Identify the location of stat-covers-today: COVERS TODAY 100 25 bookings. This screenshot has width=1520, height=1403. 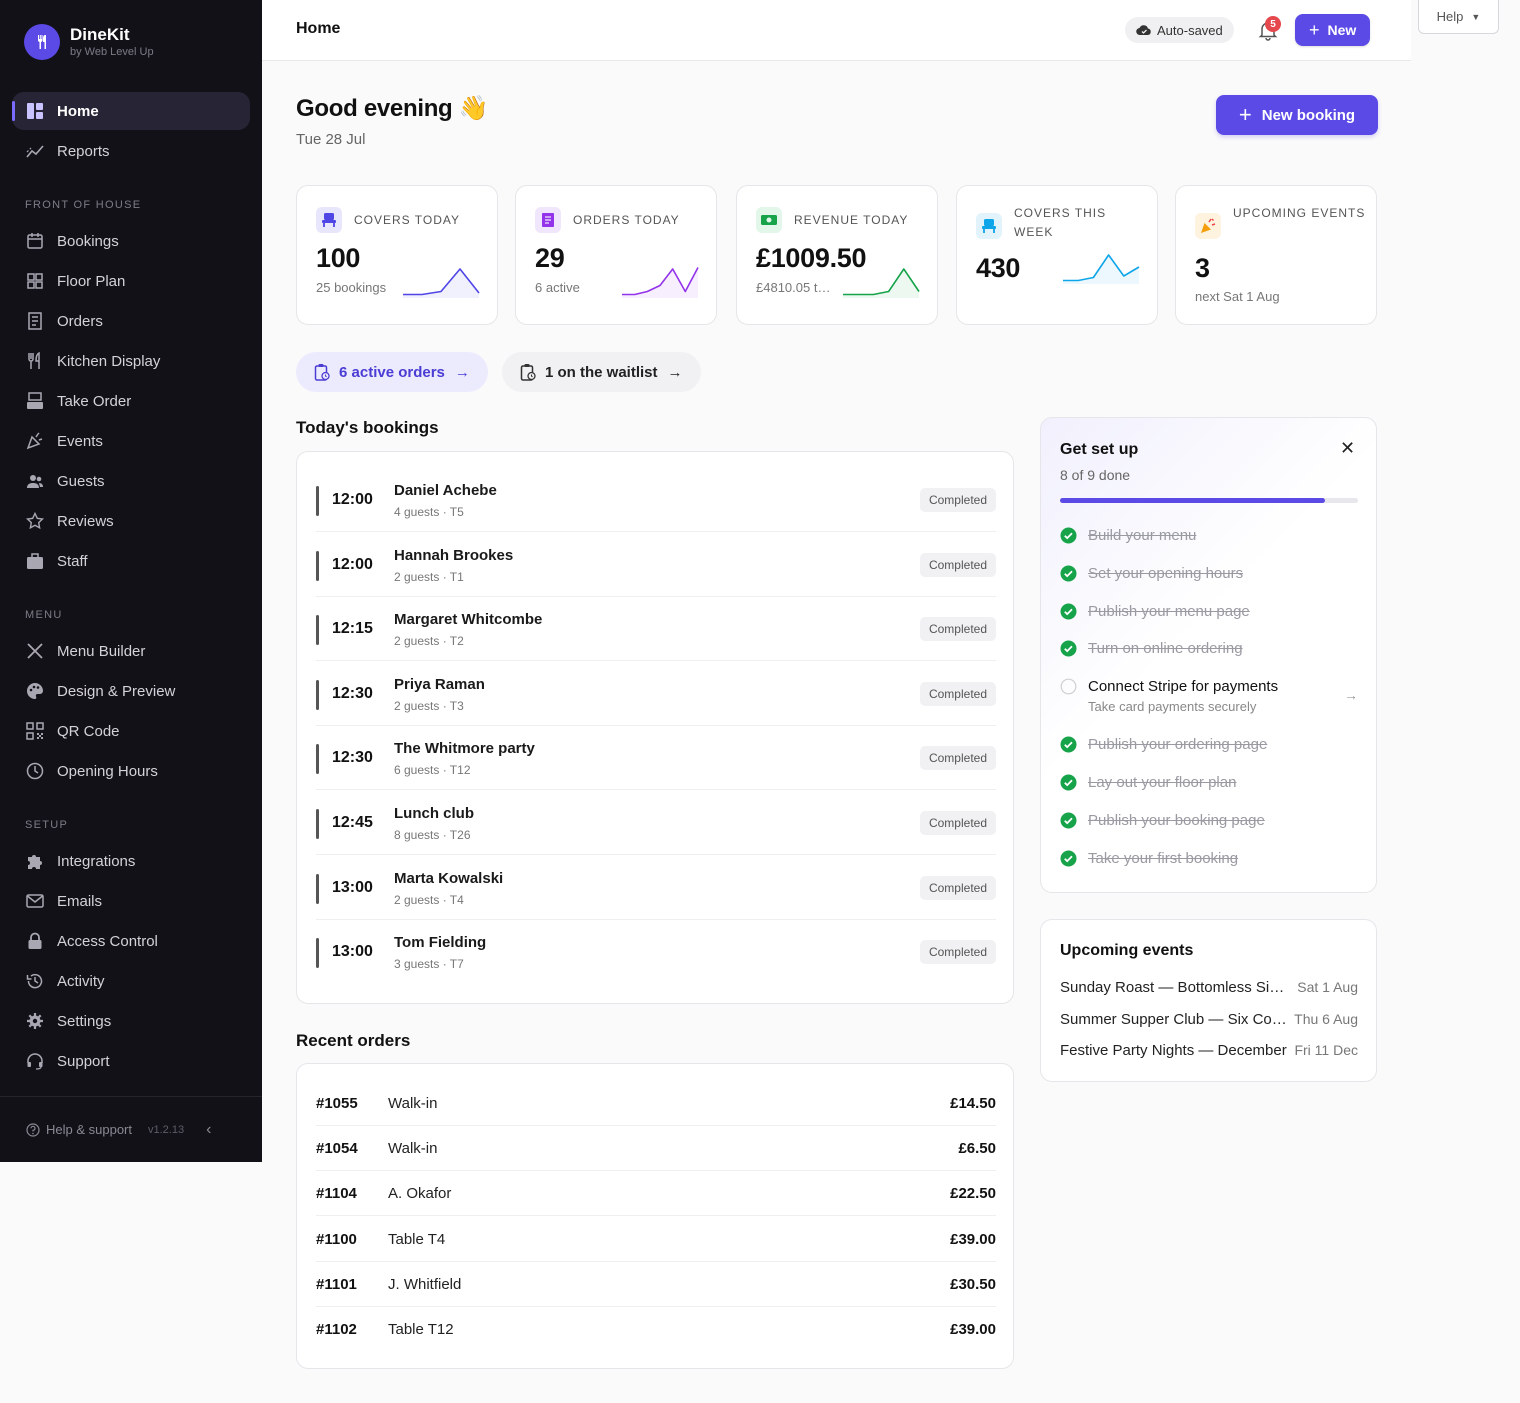
(397, 255).